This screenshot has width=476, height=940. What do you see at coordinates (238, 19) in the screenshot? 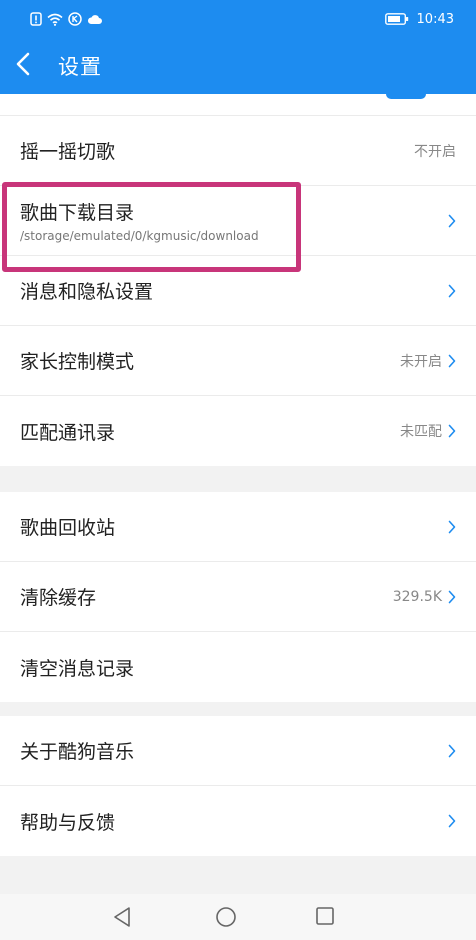
I see `status-bar: 10:43` at bounding box center [238, 19].